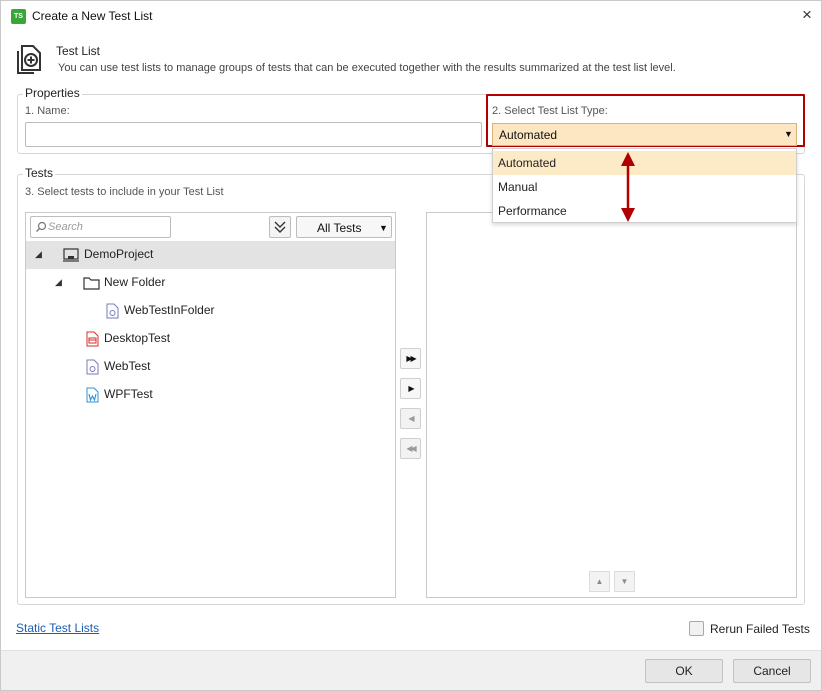 Image resolution: width=822 pixels, height=691 pixels. Describe the element at coordinates (29, 59) in the screenshot. I see `test-list-icon` at that location.